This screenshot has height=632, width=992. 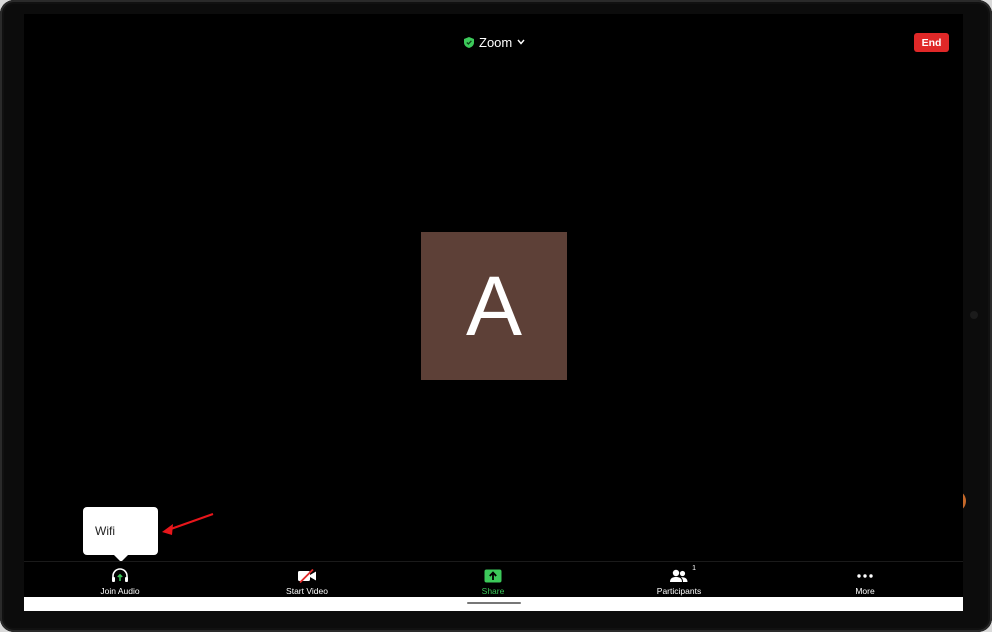 What do you see at coordinates (469, 42) in the screenshot?
I see `shield-check-icon` at bounding box center [469, 42].